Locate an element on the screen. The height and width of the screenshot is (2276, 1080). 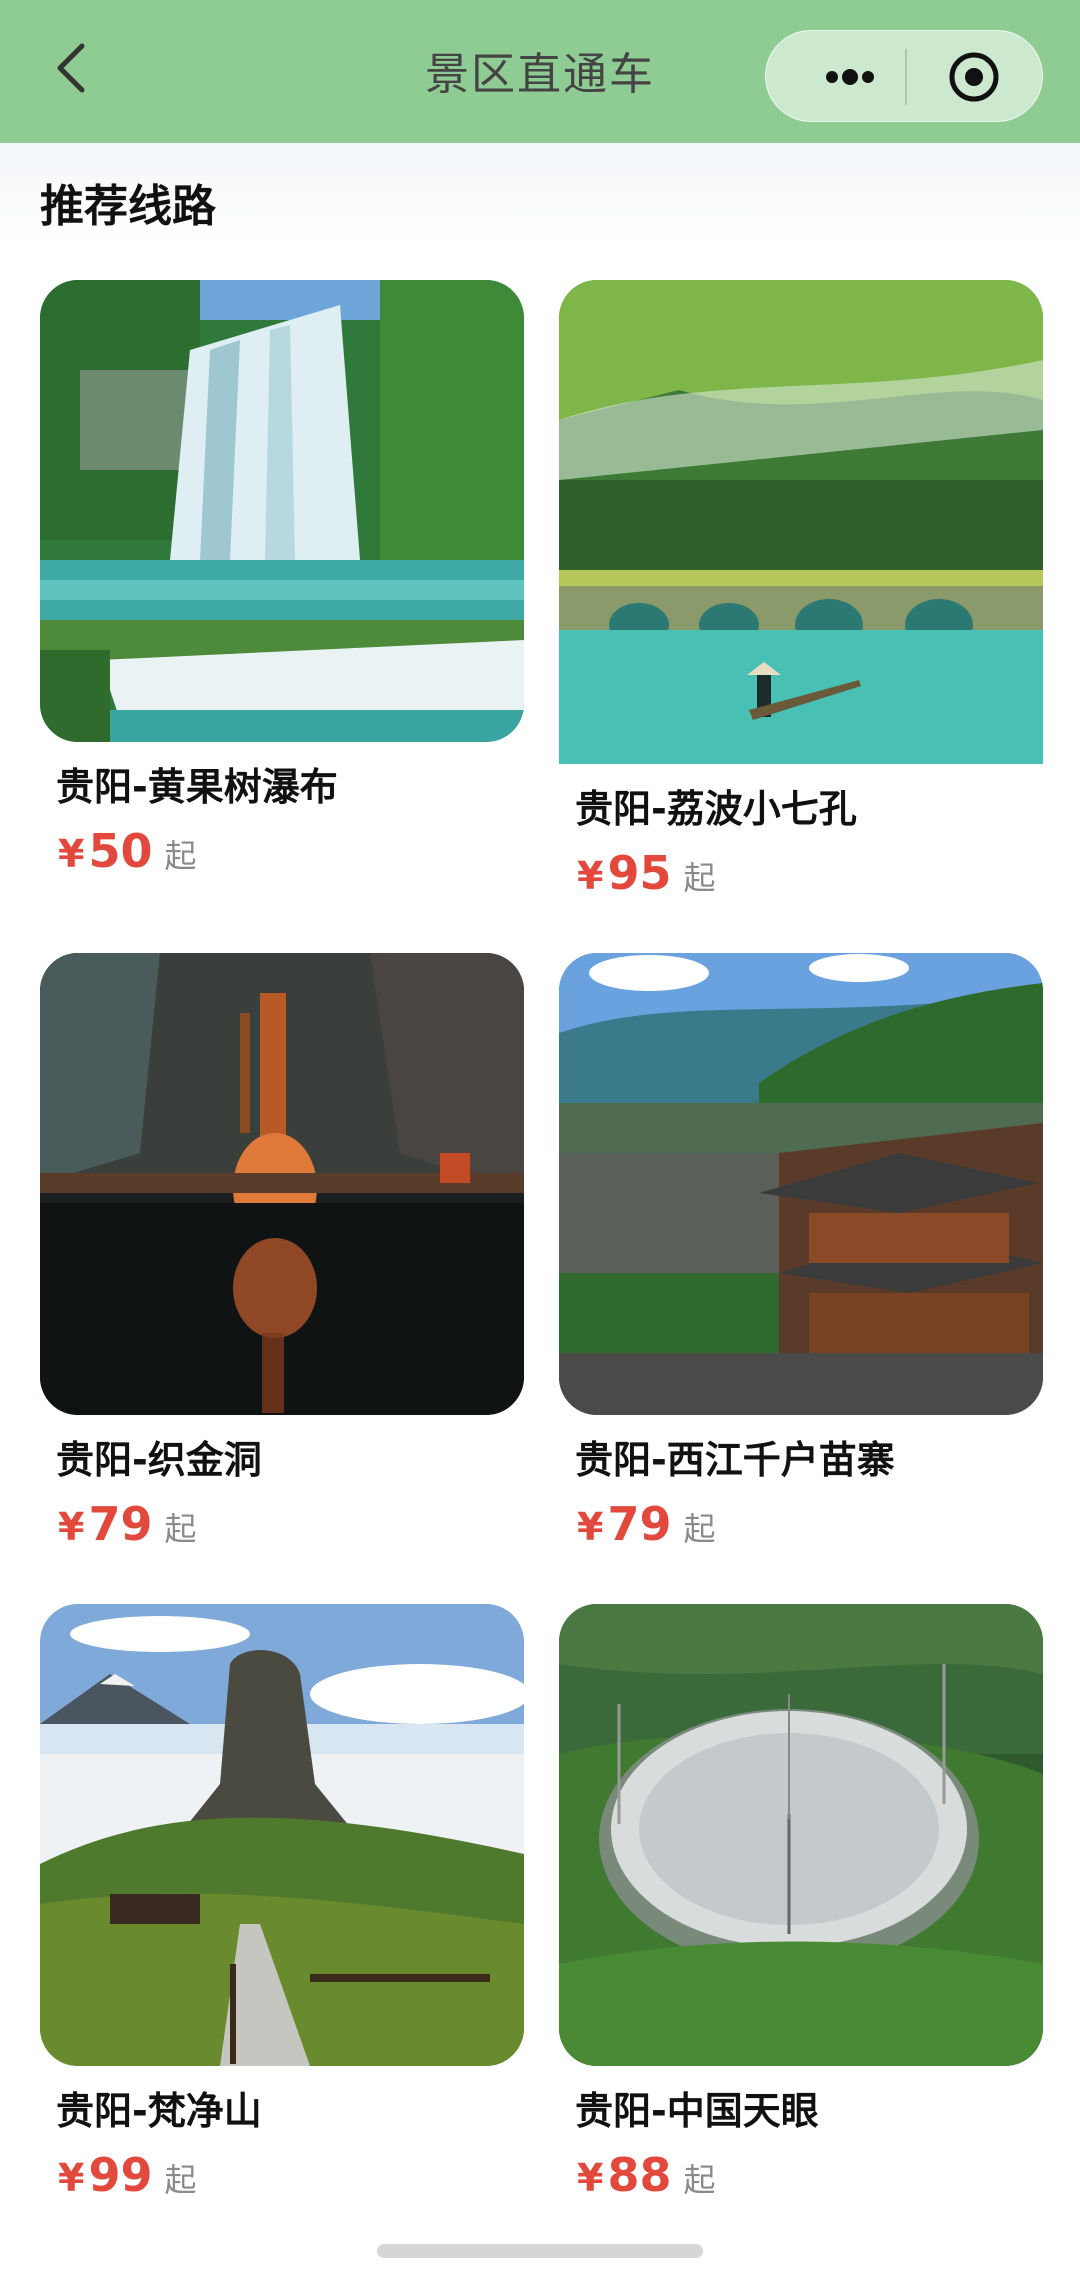
route-name: 贵阳-中国天眼 is located at coordinates (697, 2111).